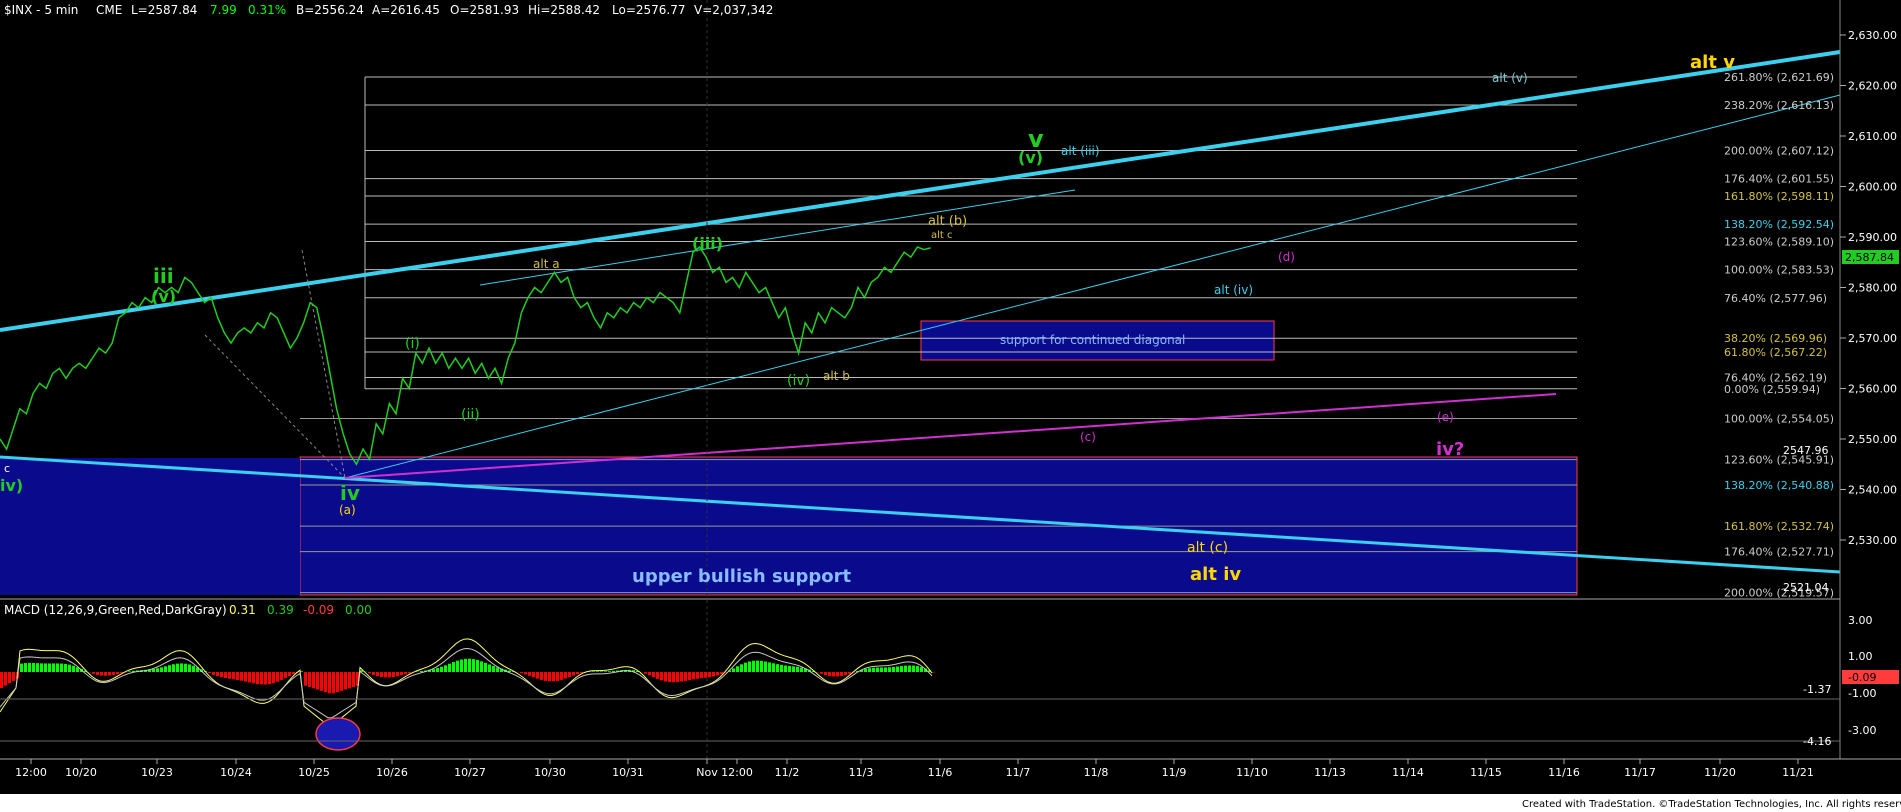  What do you see at coordinates (741, 576) in the screenshot?
I see `upper-support-label: upper bullish support` at bounding box center [741, 576].